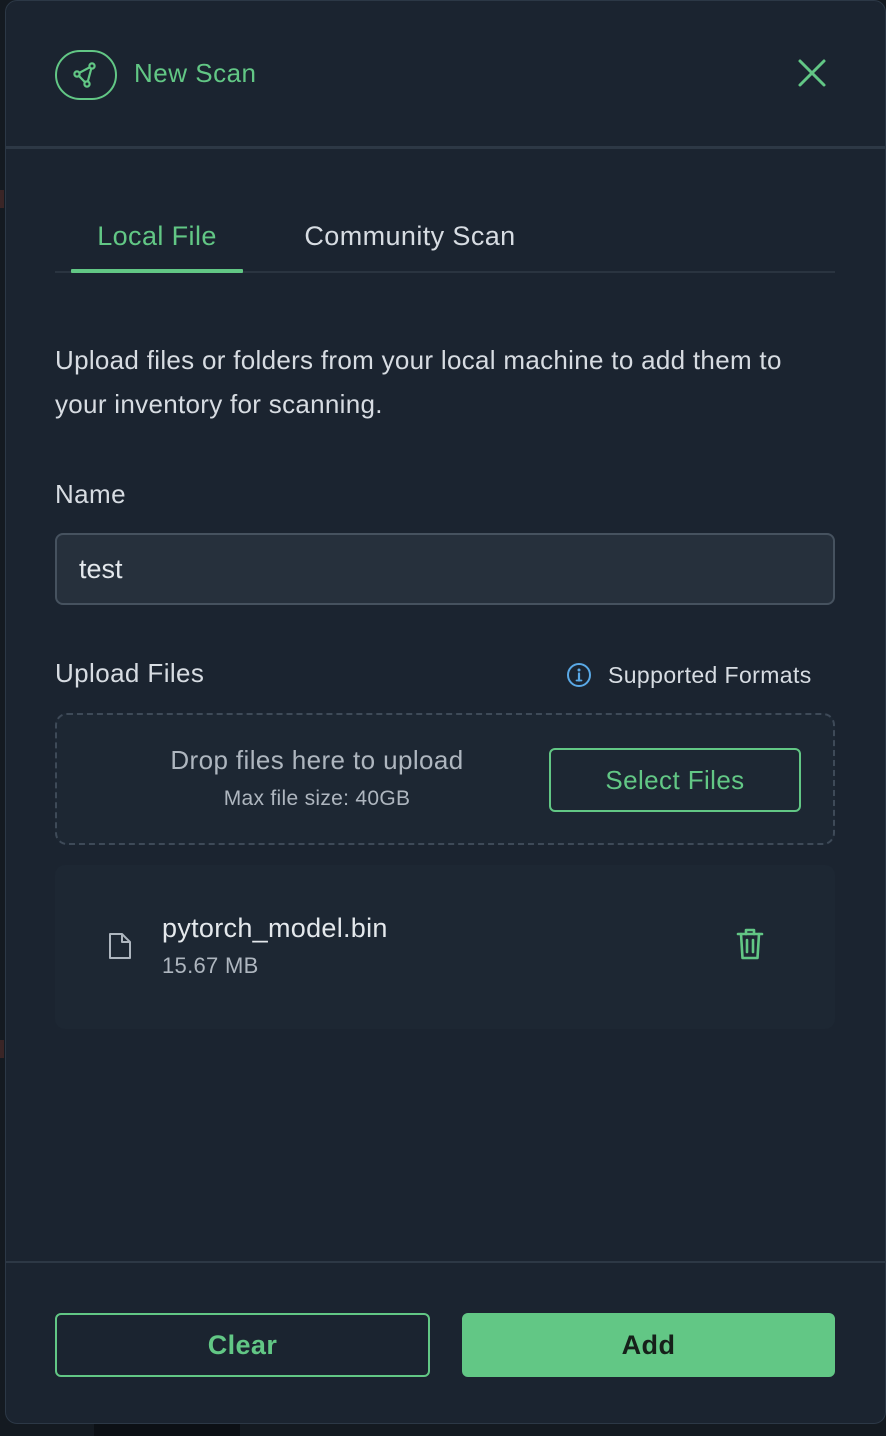 Image resolution: width=886 pixels, height=1436 pixels. I want to click on close-button, so click(812, 73).